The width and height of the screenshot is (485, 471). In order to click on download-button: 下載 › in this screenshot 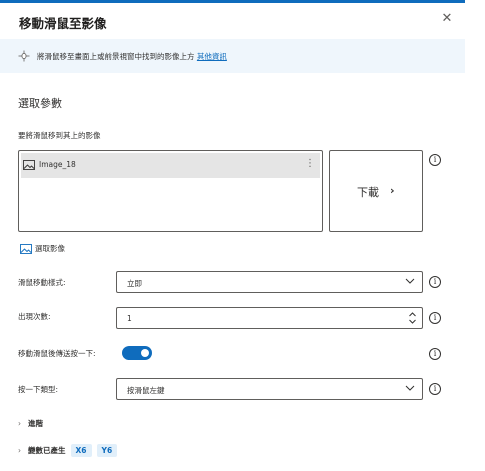, I will do `click(376, 191)`.